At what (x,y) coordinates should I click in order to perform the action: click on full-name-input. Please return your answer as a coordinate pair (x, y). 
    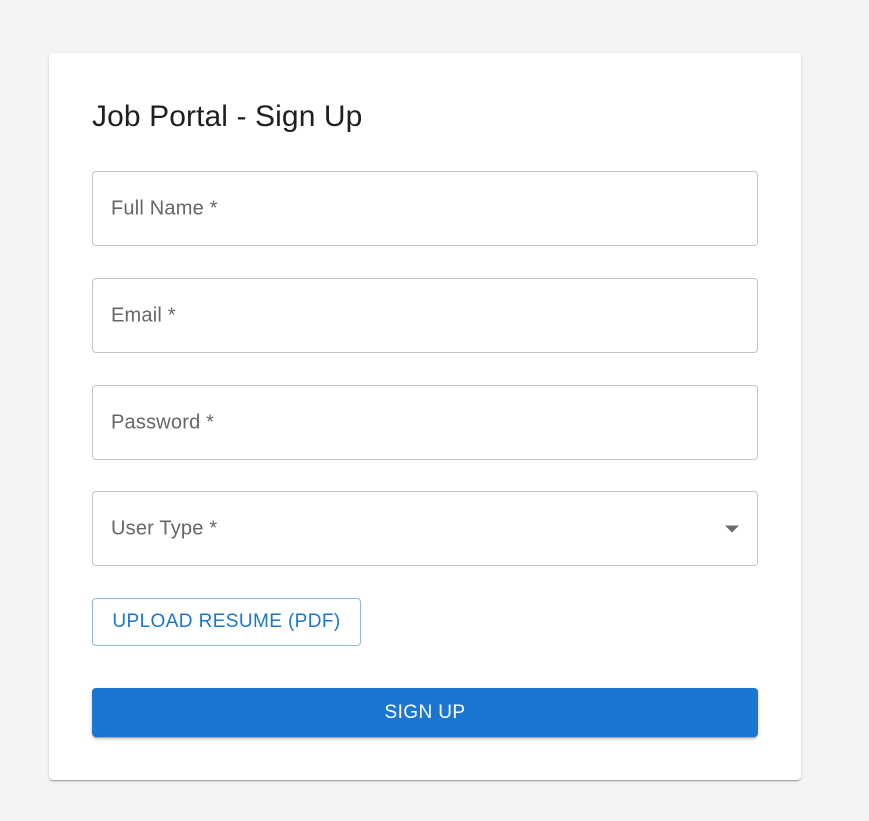
    Looking at the image, I should click on (425, 208).